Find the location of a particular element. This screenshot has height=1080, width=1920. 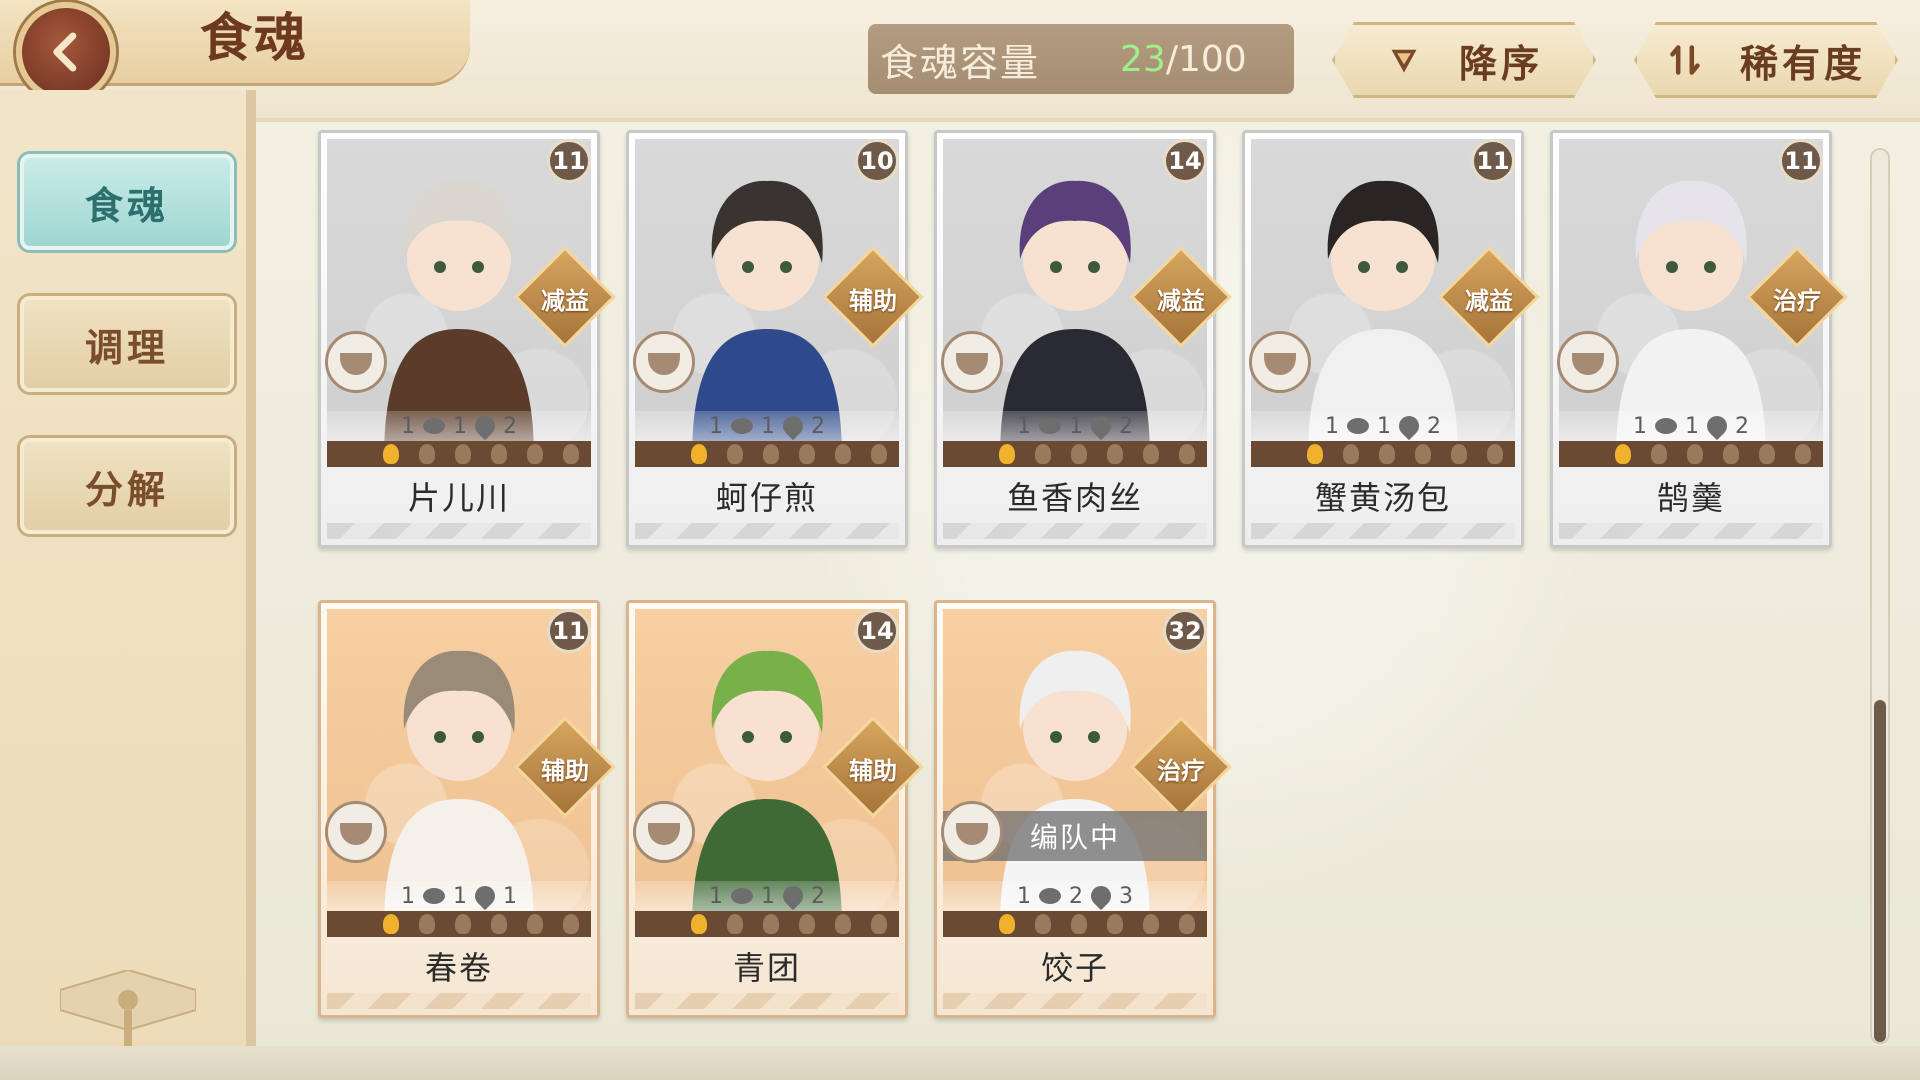

stats-bar: 1 2 3 is located at coordinates (1075, 896).